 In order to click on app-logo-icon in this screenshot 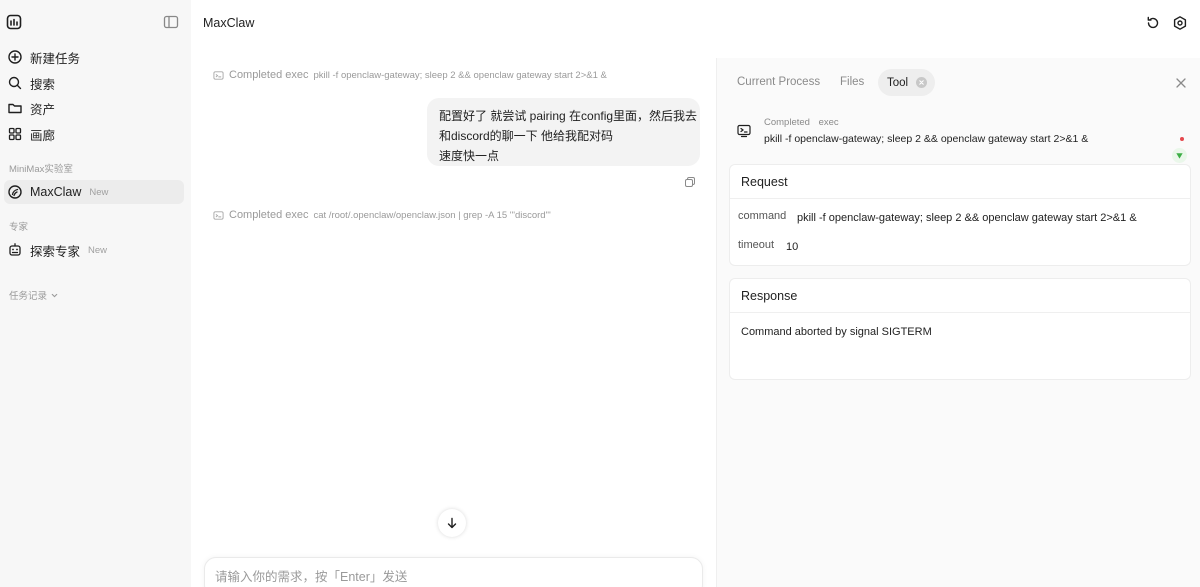, I will do `click(14, 22)`.